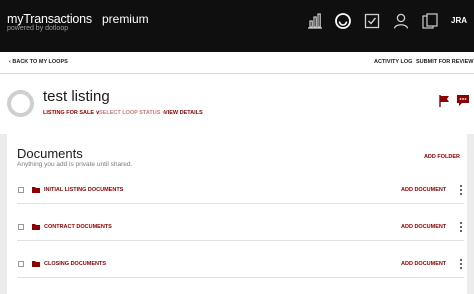 The width and height of the screenshot is (474, 294). What do you see at coordinates (240, 228) in the screenshot?
I see `folder-row: CONTRACT DOCUMENTS ADD DOCUMENT` at bounding box center [240, 228].